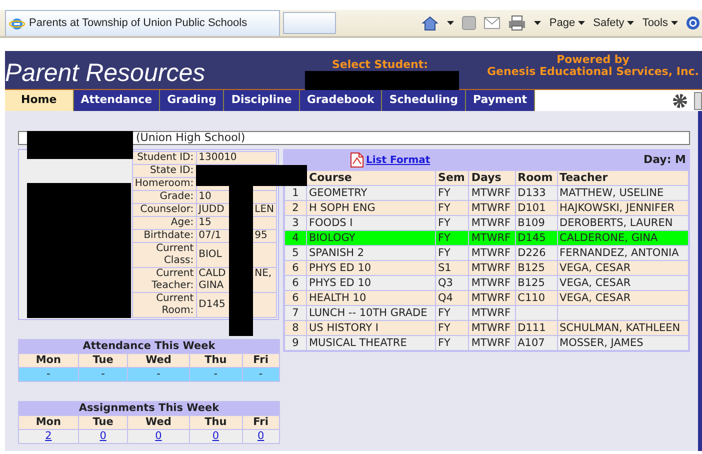  What do you see at coordinates (48, 436) in the screenshot?
I see `assignment-count-link: 2` at bounding box center [48, 436].